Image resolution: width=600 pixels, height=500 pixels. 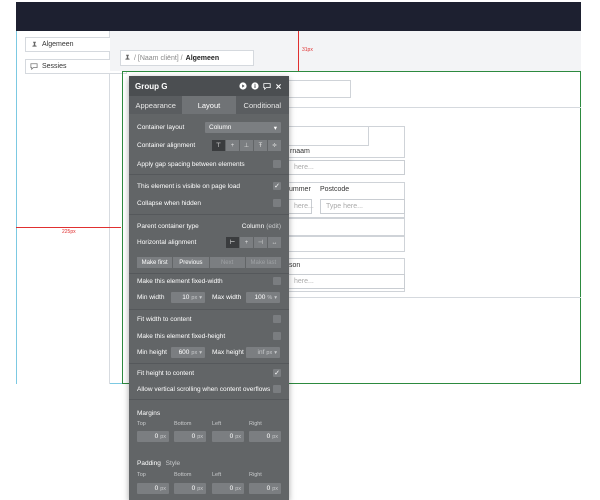 What do you see at coordinates (298, 16) in the screenshot?
I see `top-bar` at bounding box center [298, 16].